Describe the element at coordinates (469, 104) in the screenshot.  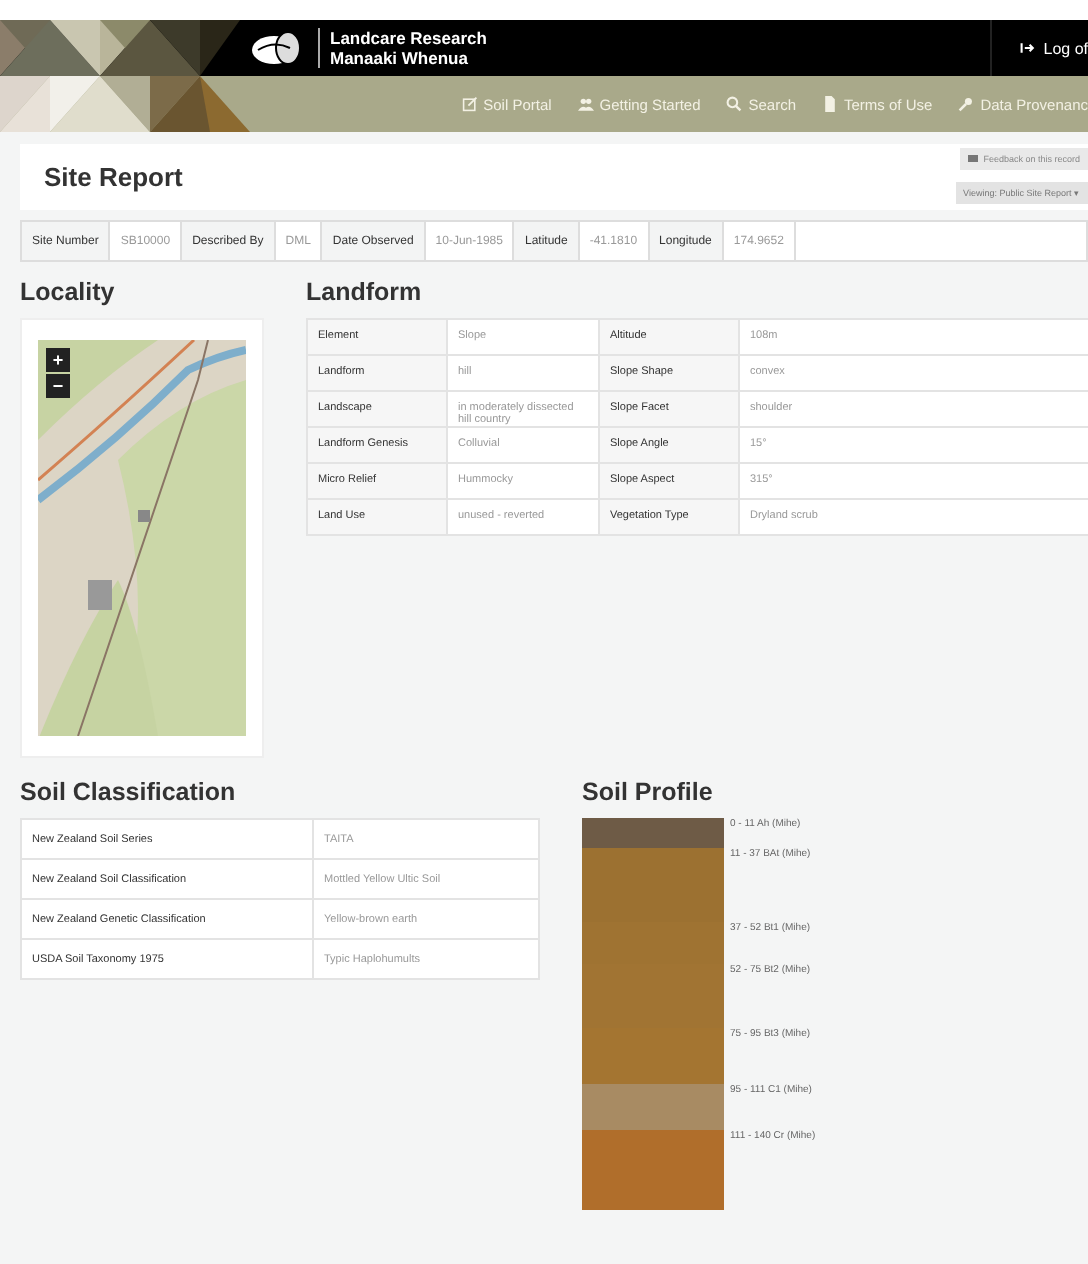
I see `edit-icon` at that location.